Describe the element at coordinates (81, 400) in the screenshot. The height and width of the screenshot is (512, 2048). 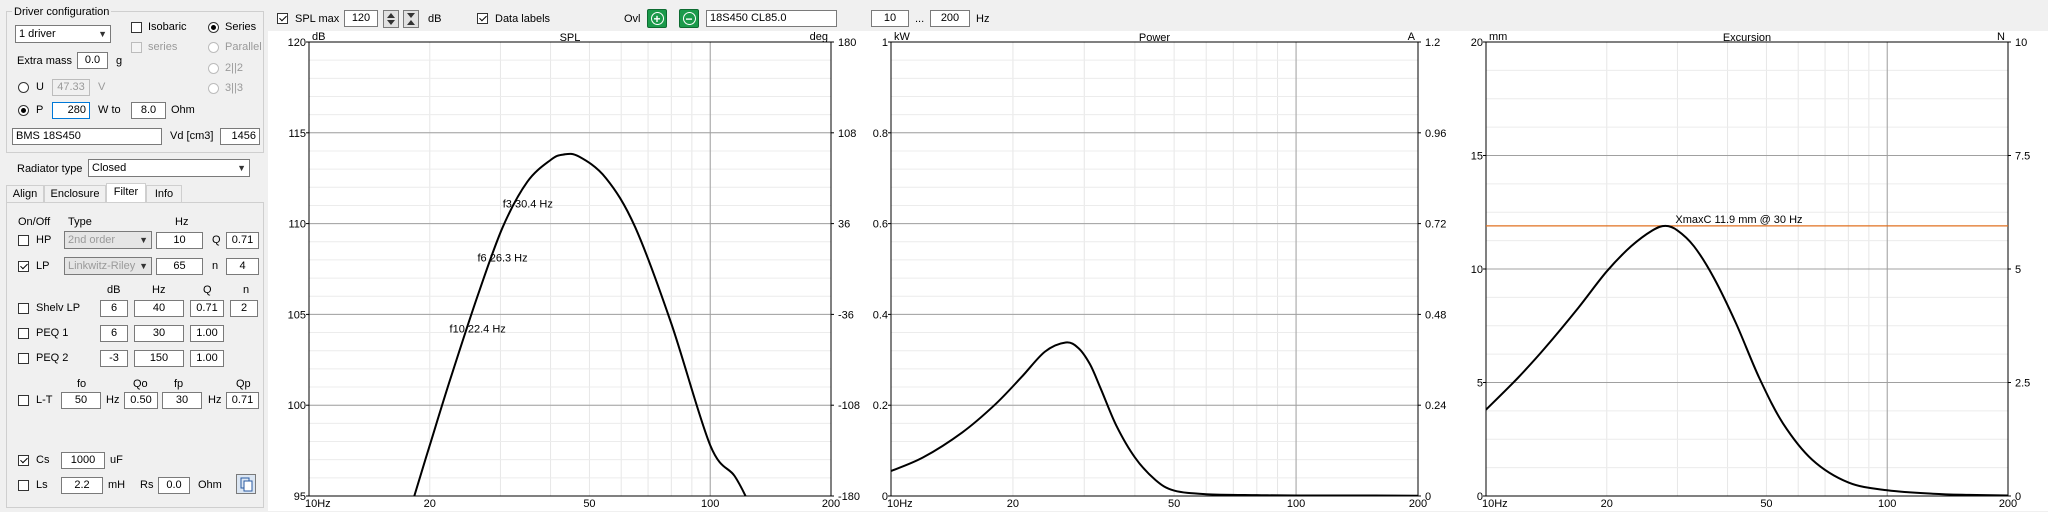
I see `lt-fo-input: 50` at that location.